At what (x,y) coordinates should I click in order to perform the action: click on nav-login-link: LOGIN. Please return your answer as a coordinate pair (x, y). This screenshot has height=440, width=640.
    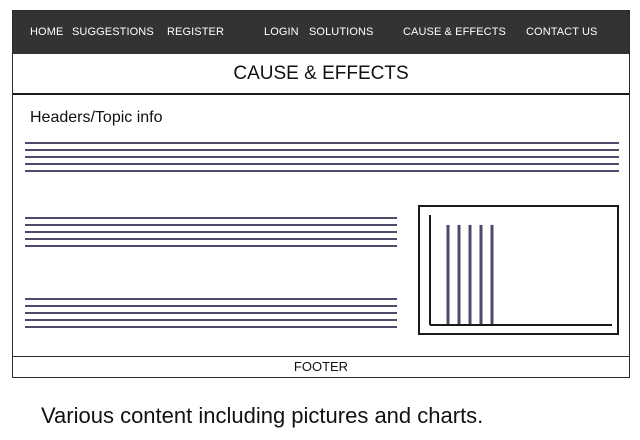
    Looking at the image, I should click on (281, 32).